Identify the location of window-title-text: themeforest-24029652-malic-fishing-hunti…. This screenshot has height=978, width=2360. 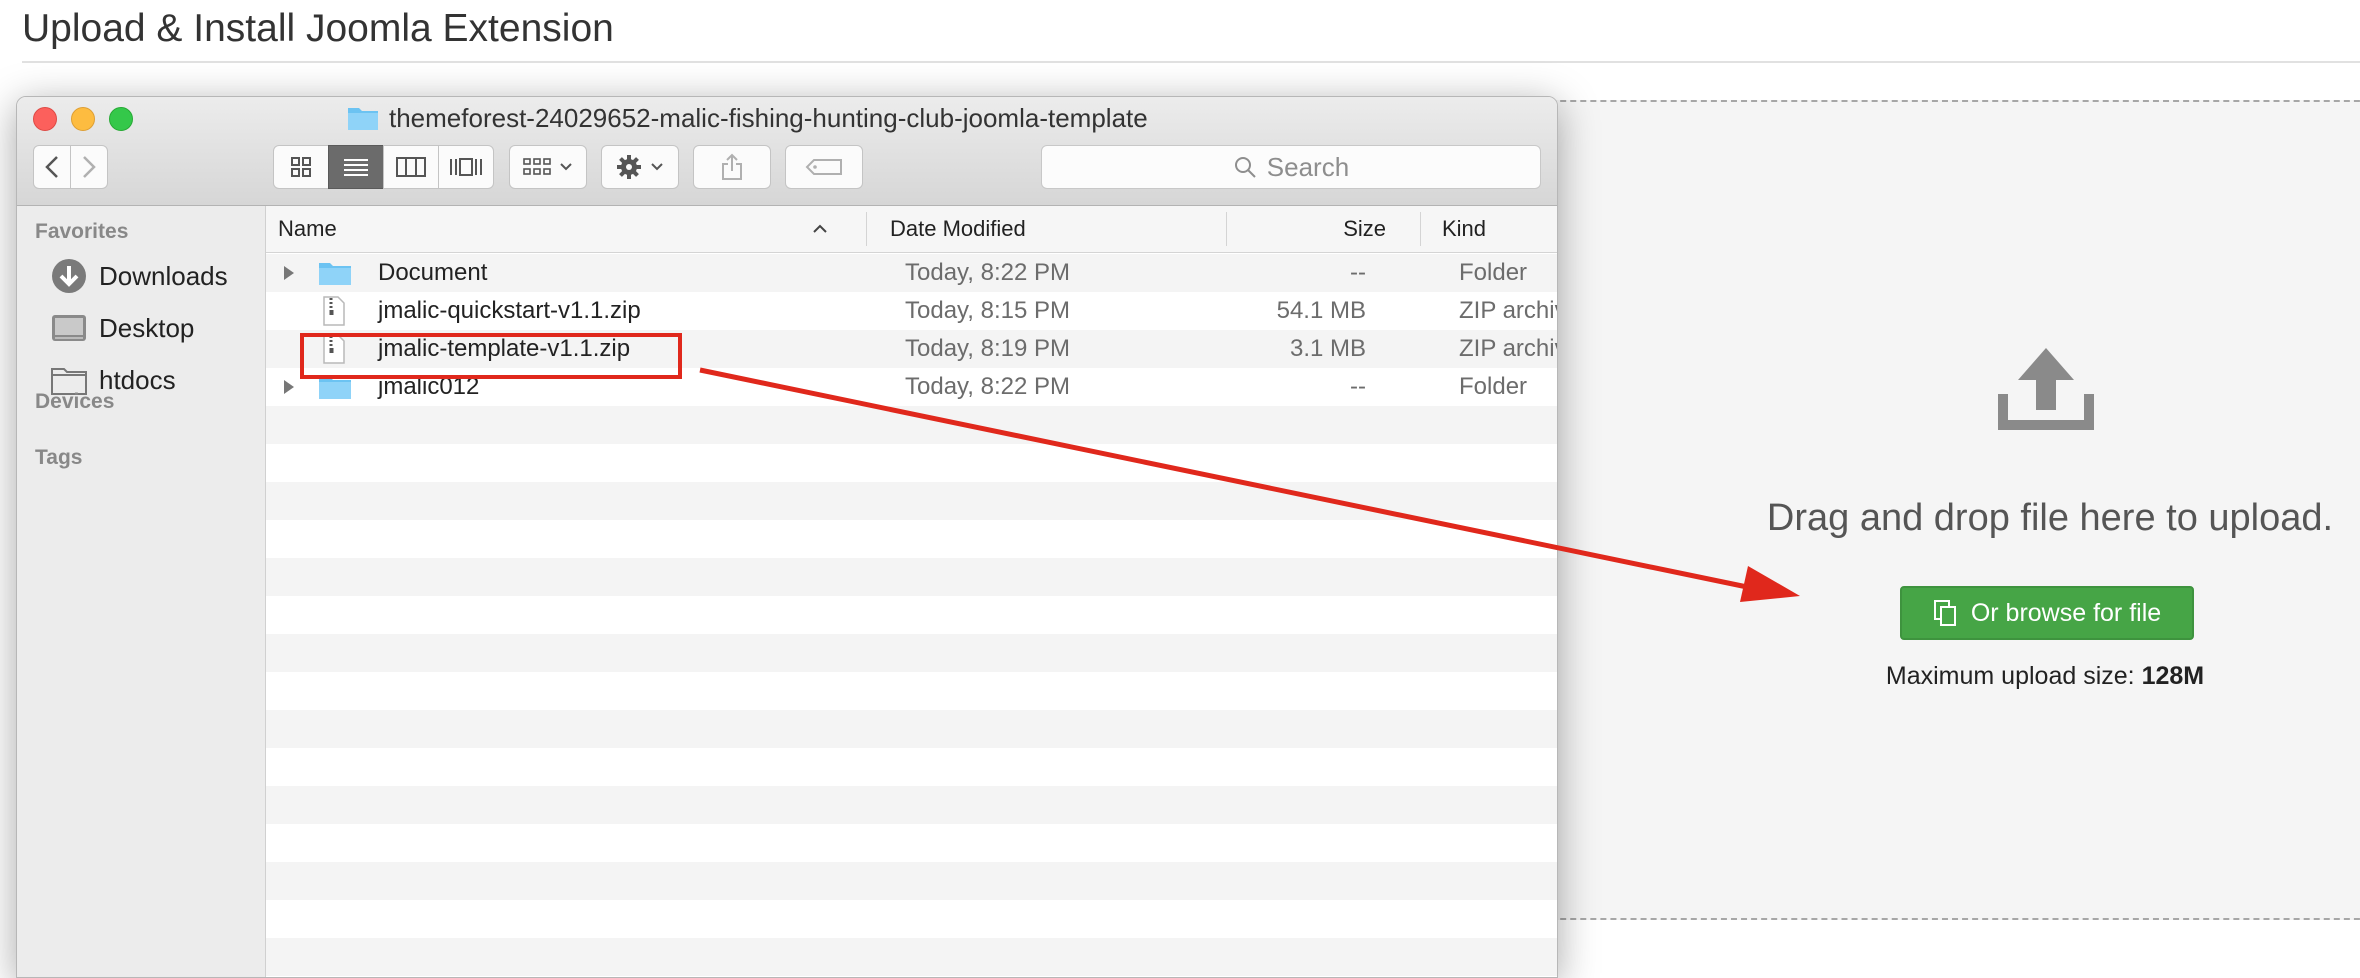
(768, 117).